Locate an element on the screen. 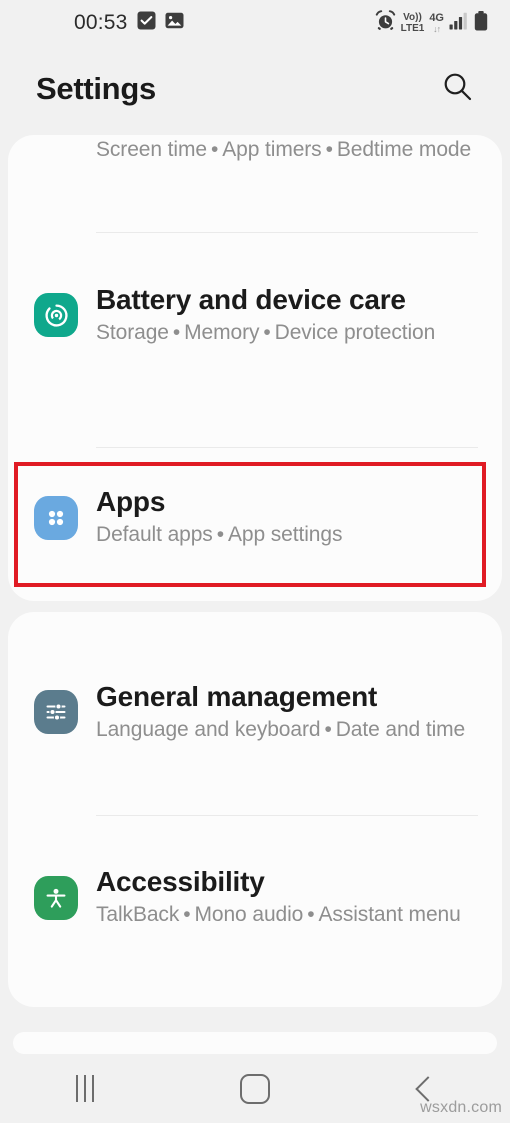 The image size is (510, 1123). row-subtitle: Screen time • App timers • Bedtime mode is located at coordinates (290, 150).